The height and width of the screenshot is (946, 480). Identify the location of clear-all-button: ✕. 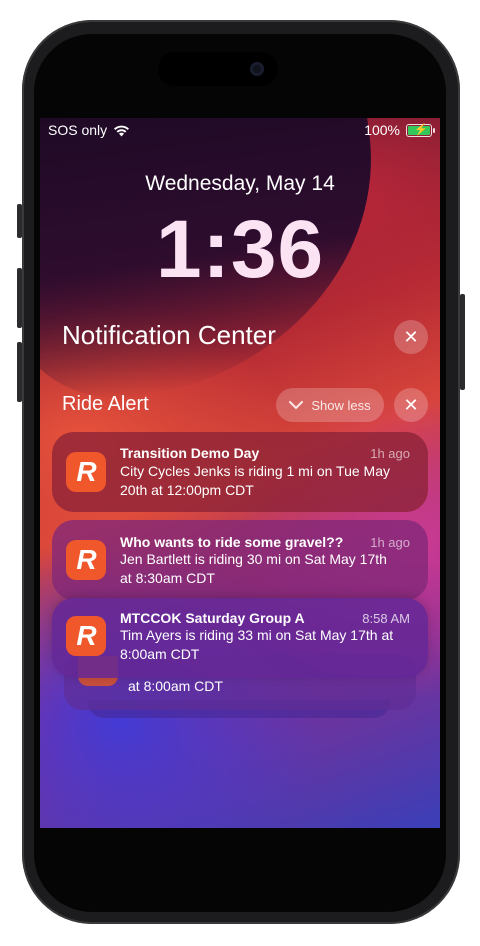
(411, 337).